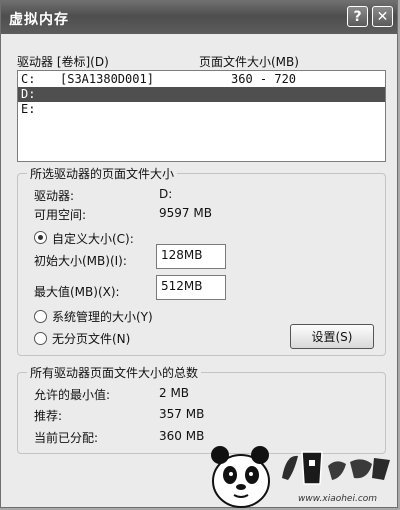 The width and height of the screenshot is (400, 510). I want to click on drive-value: D:, so click(166, 194).